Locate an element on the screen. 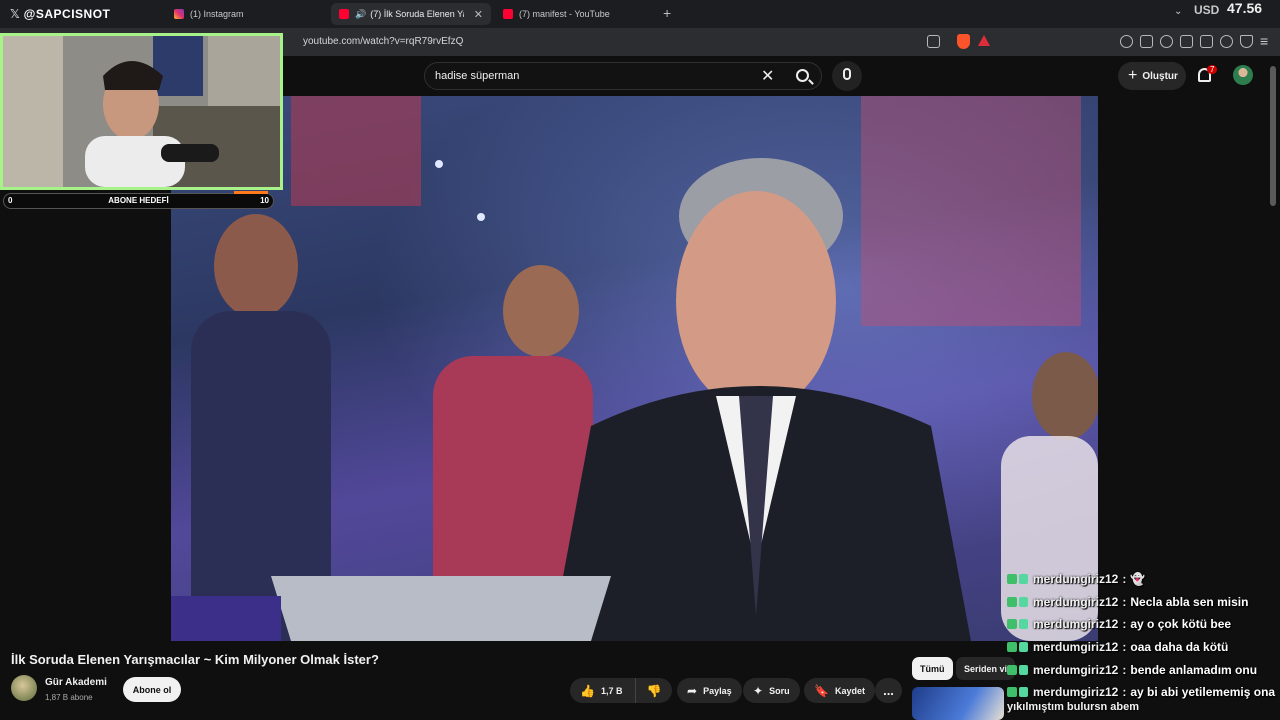 The height and width of the screenshot is (720, 1280). ask-label: Soru is located at coordinates (779, 690).